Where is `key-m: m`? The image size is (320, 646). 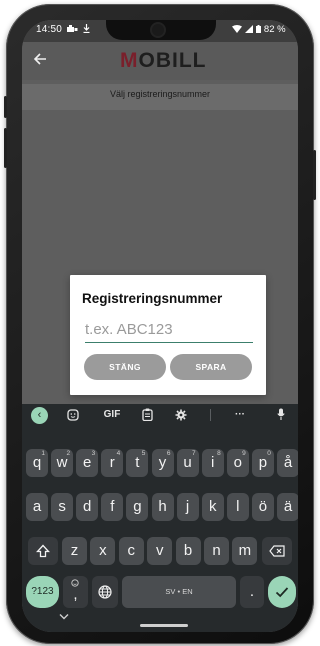
key-m: m is located at coordinates (245, 551).